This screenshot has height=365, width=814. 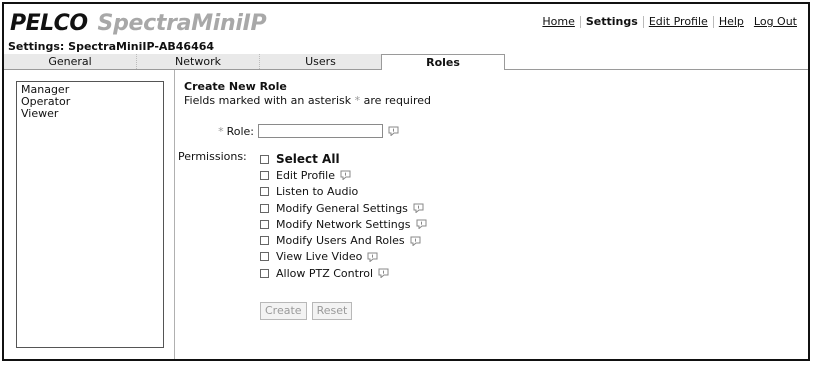 What do you see at coordinates (320, 61) in the screenshot?
I see `tab-users: Users` at bounding box center [320, 61].